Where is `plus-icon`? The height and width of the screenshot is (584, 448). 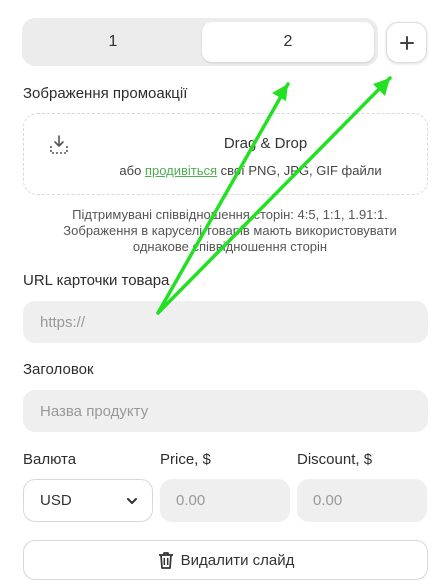
plus-icon is located at coordinates (406, 42).